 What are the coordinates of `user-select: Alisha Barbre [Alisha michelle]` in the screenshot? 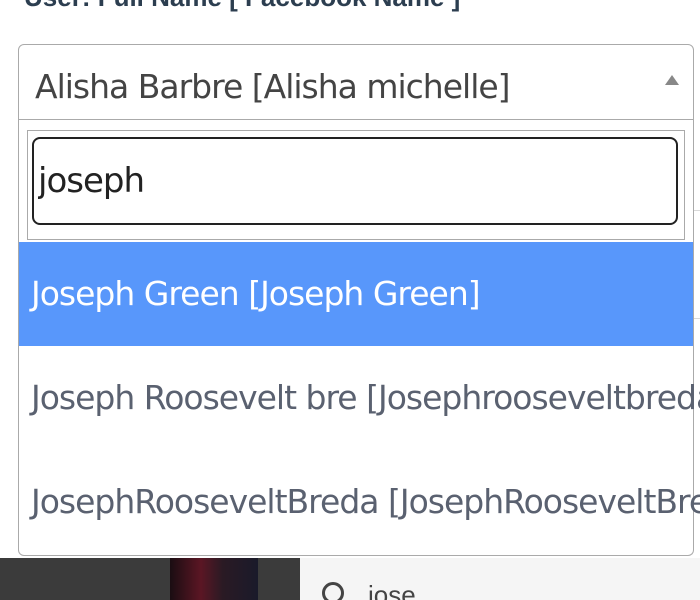 It's located at (356, 82).